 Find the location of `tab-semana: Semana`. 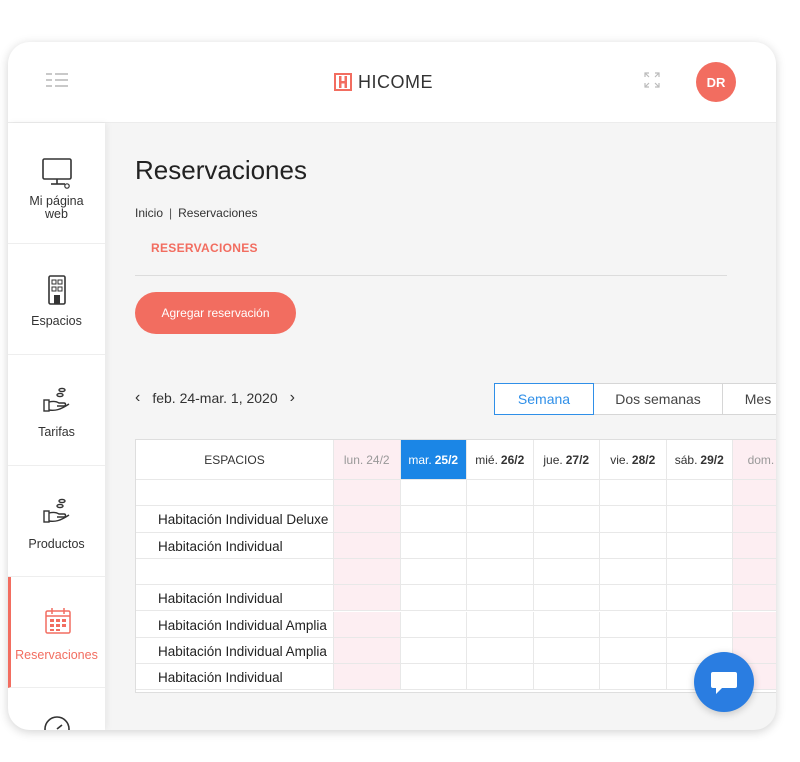

tab-semana: Semana is located at coordinates (544, 399).